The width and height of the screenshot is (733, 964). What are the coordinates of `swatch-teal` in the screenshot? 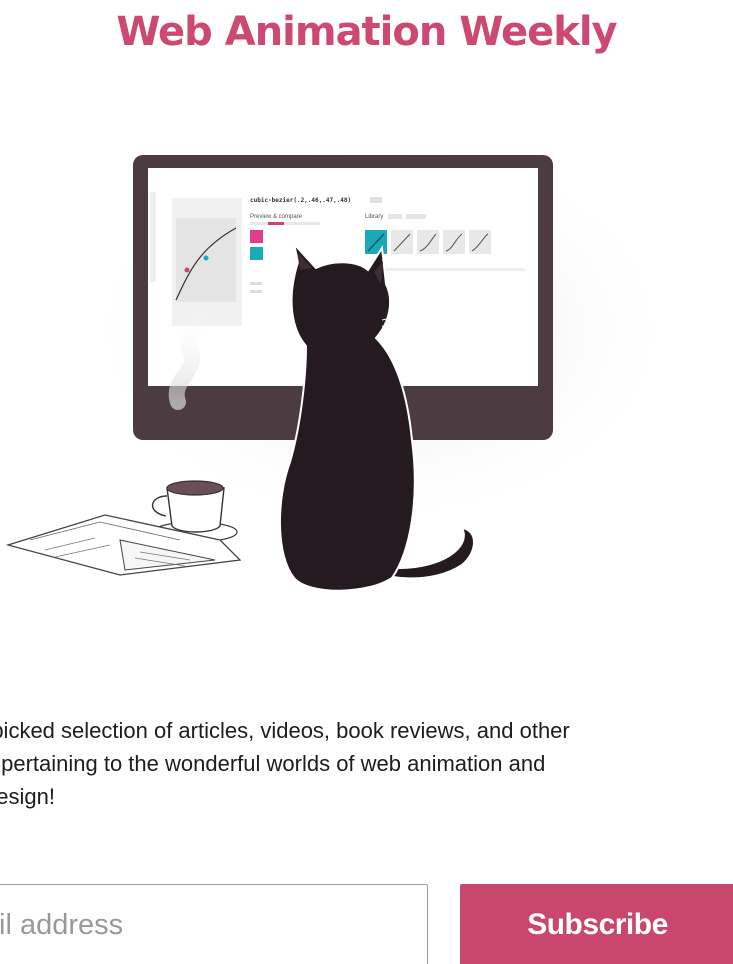 It's located at (256, 253).